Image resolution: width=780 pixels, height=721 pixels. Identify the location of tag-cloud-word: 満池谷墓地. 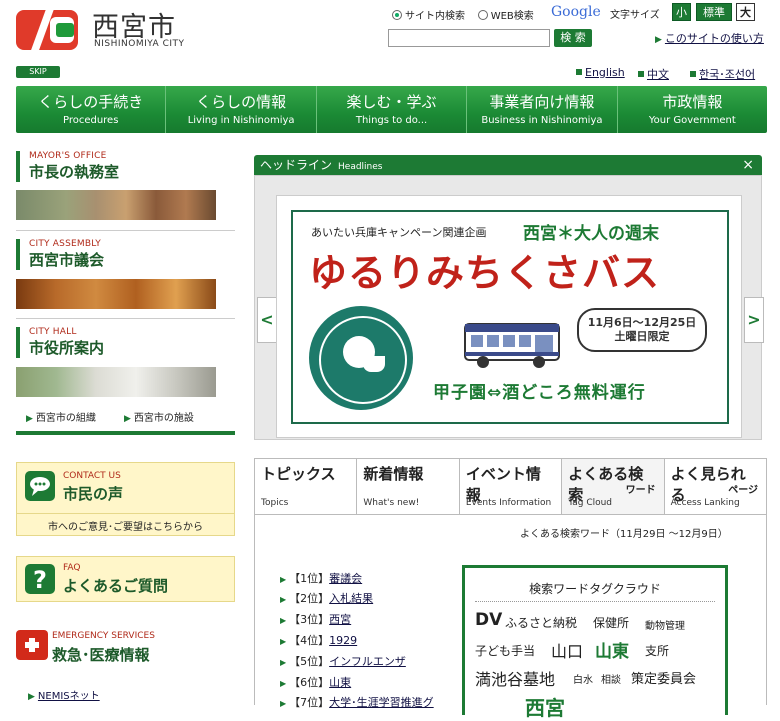
(515, 678).